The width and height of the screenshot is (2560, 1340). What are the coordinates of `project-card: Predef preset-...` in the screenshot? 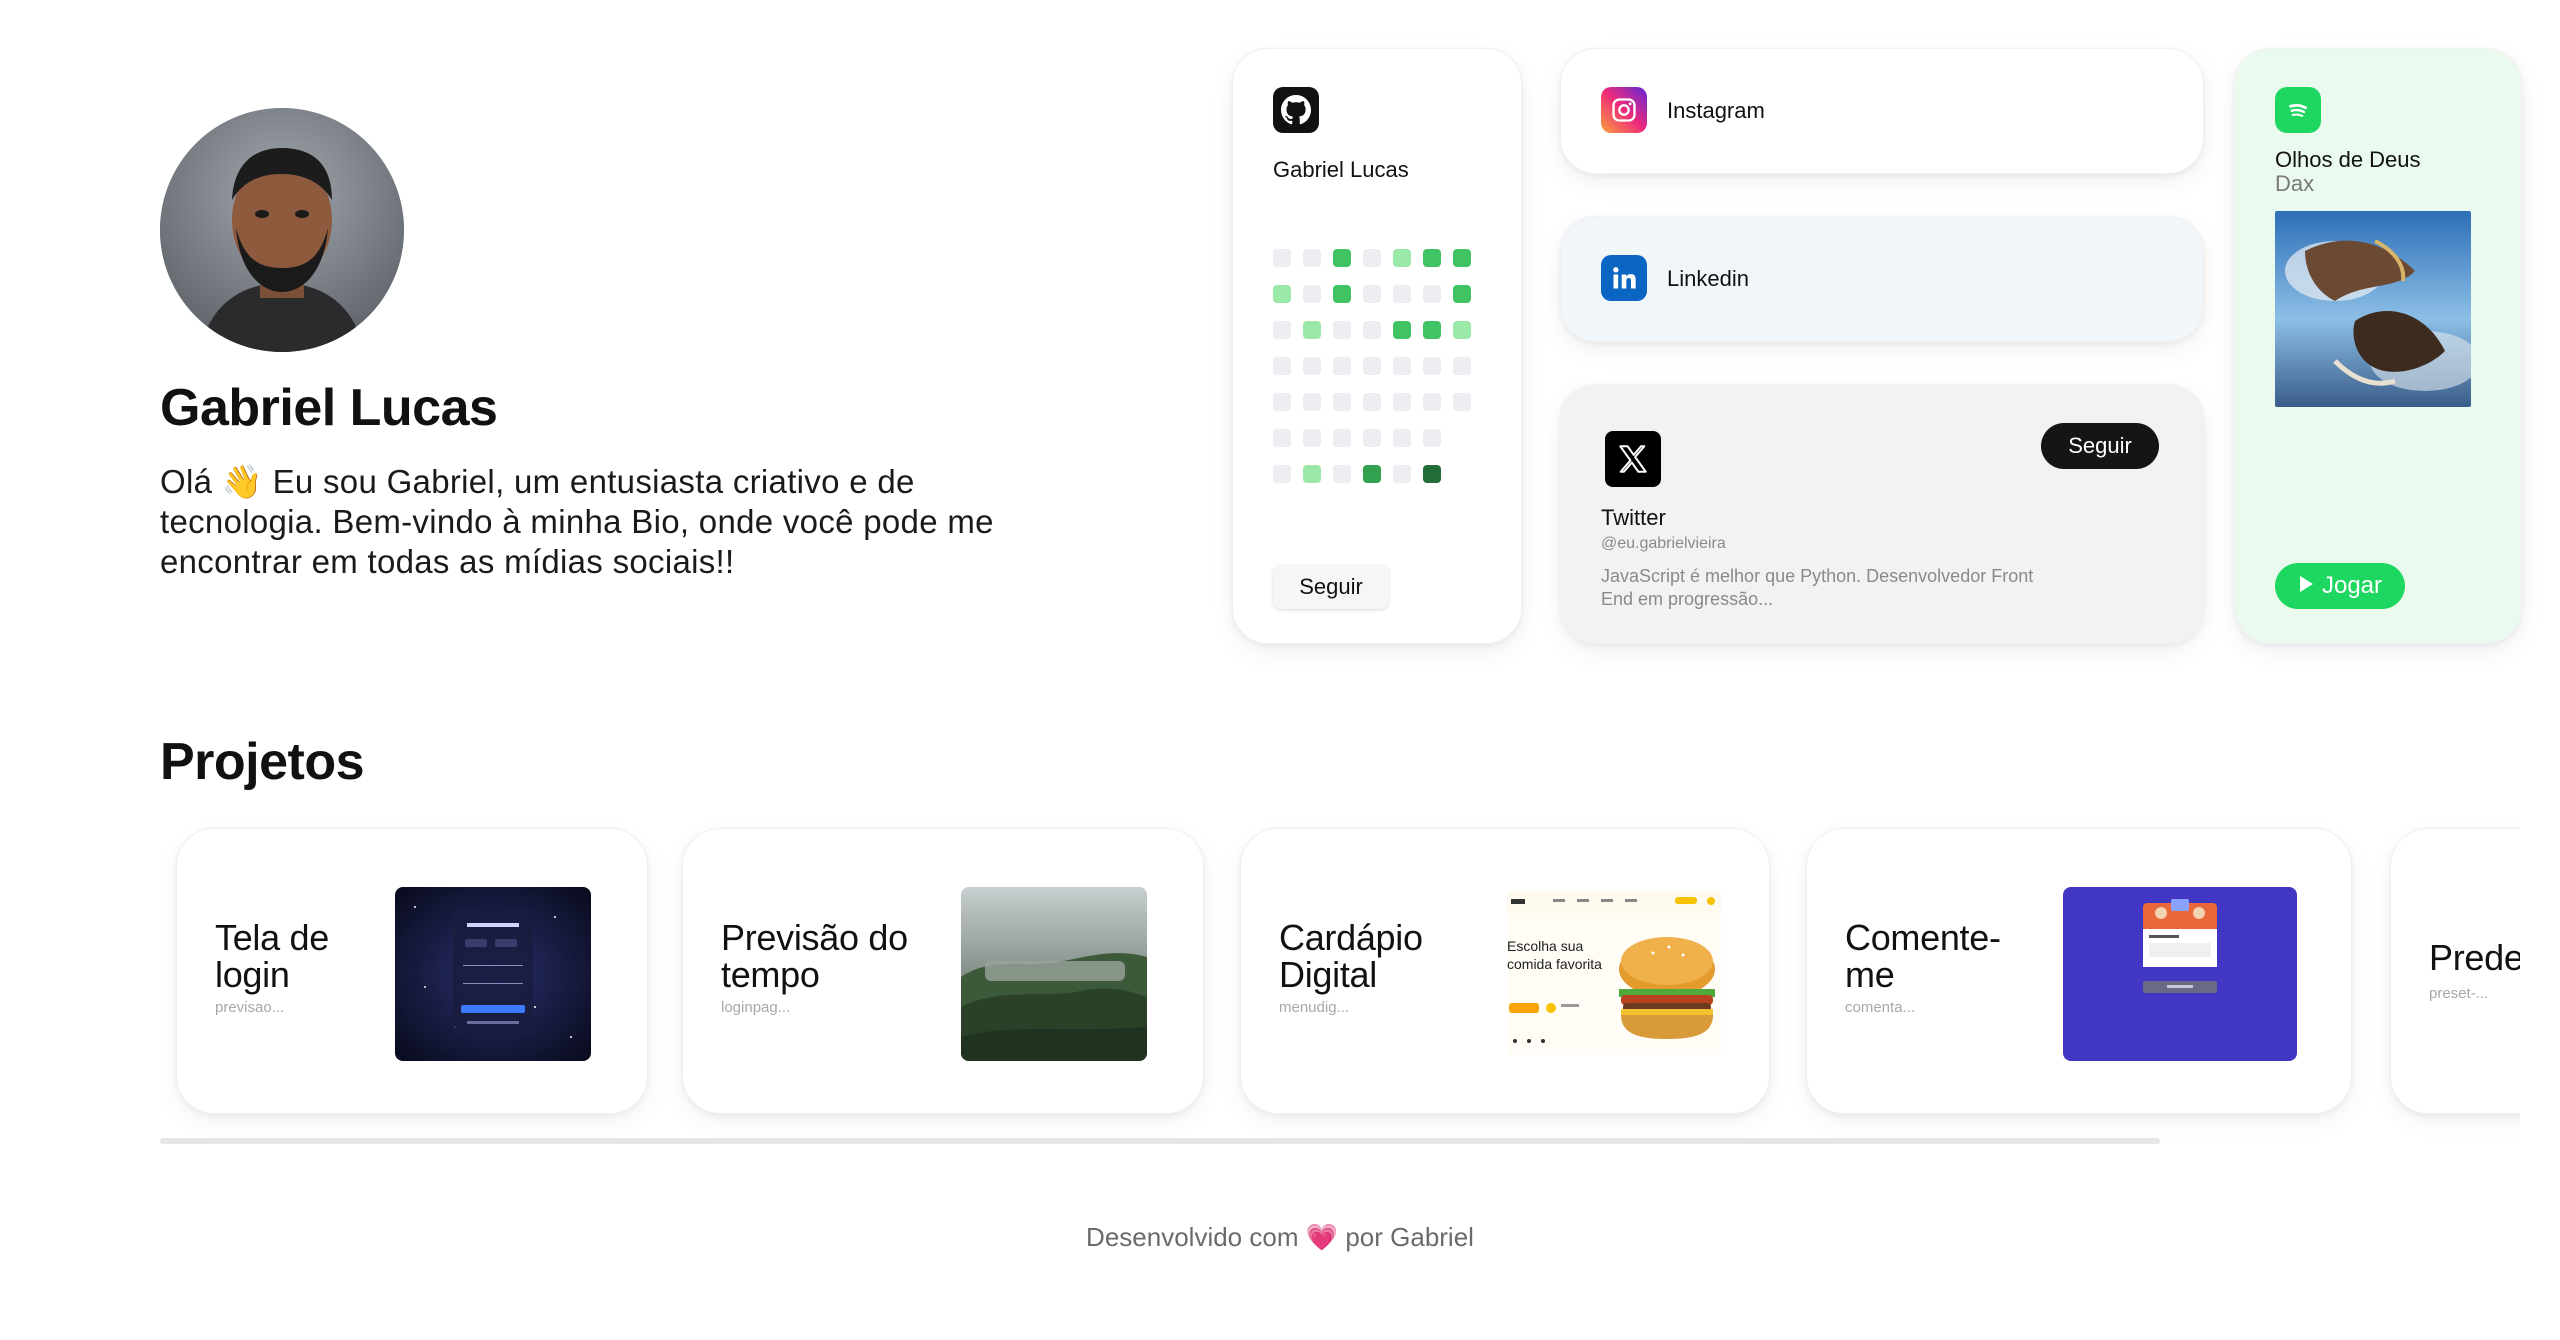 It's located at (2455, 971).